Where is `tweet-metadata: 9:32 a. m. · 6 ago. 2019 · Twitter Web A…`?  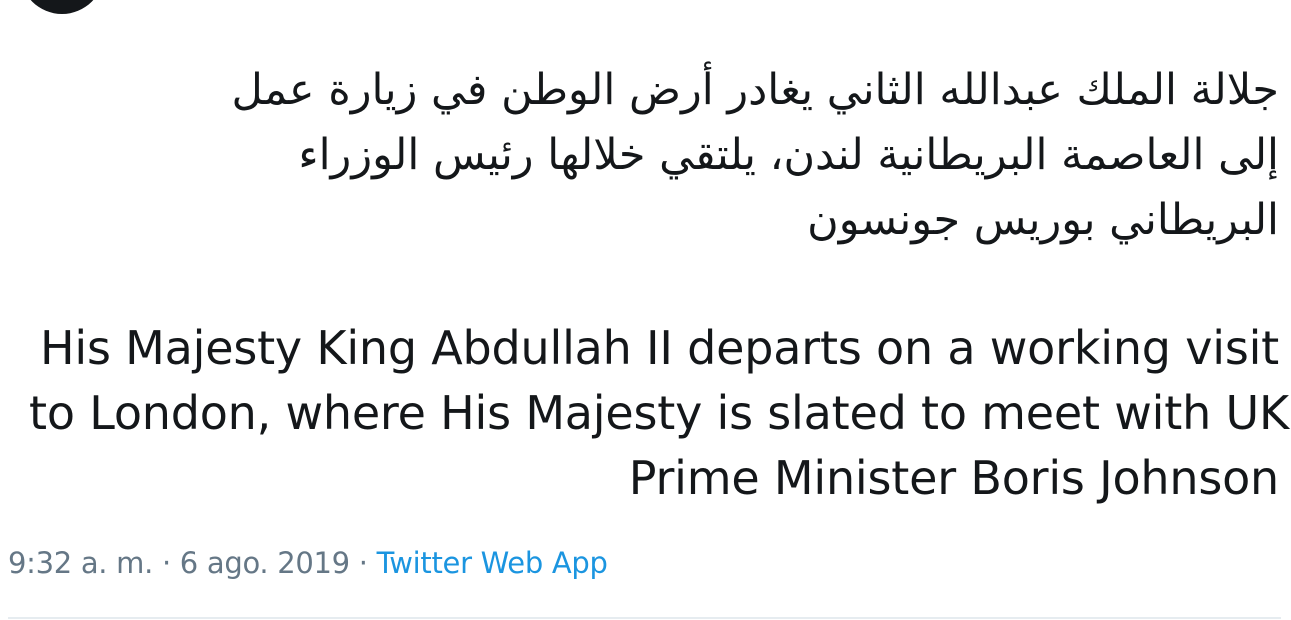 tweet-metadata: 9:32 a. m. · 6 ago. 2019 · Twitter Web A… is located at coordinates (308, 563).